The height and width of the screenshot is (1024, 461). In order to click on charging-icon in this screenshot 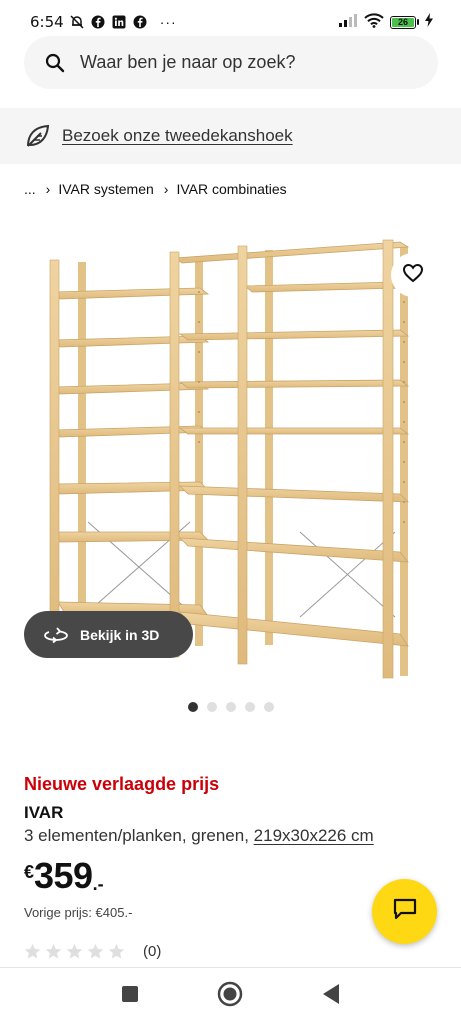, I will do `click(429, 22)`.